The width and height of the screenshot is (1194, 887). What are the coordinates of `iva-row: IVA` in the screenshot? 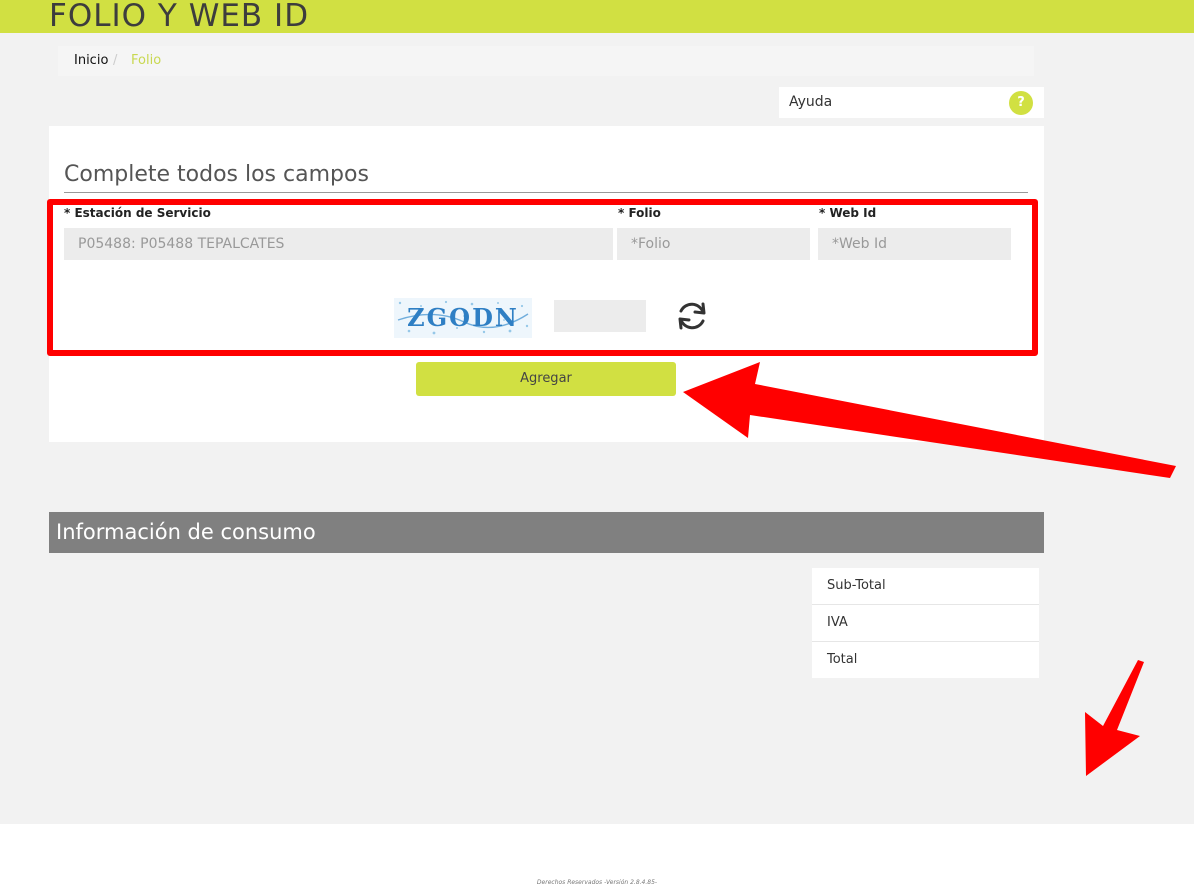 It's located at (925, 623).